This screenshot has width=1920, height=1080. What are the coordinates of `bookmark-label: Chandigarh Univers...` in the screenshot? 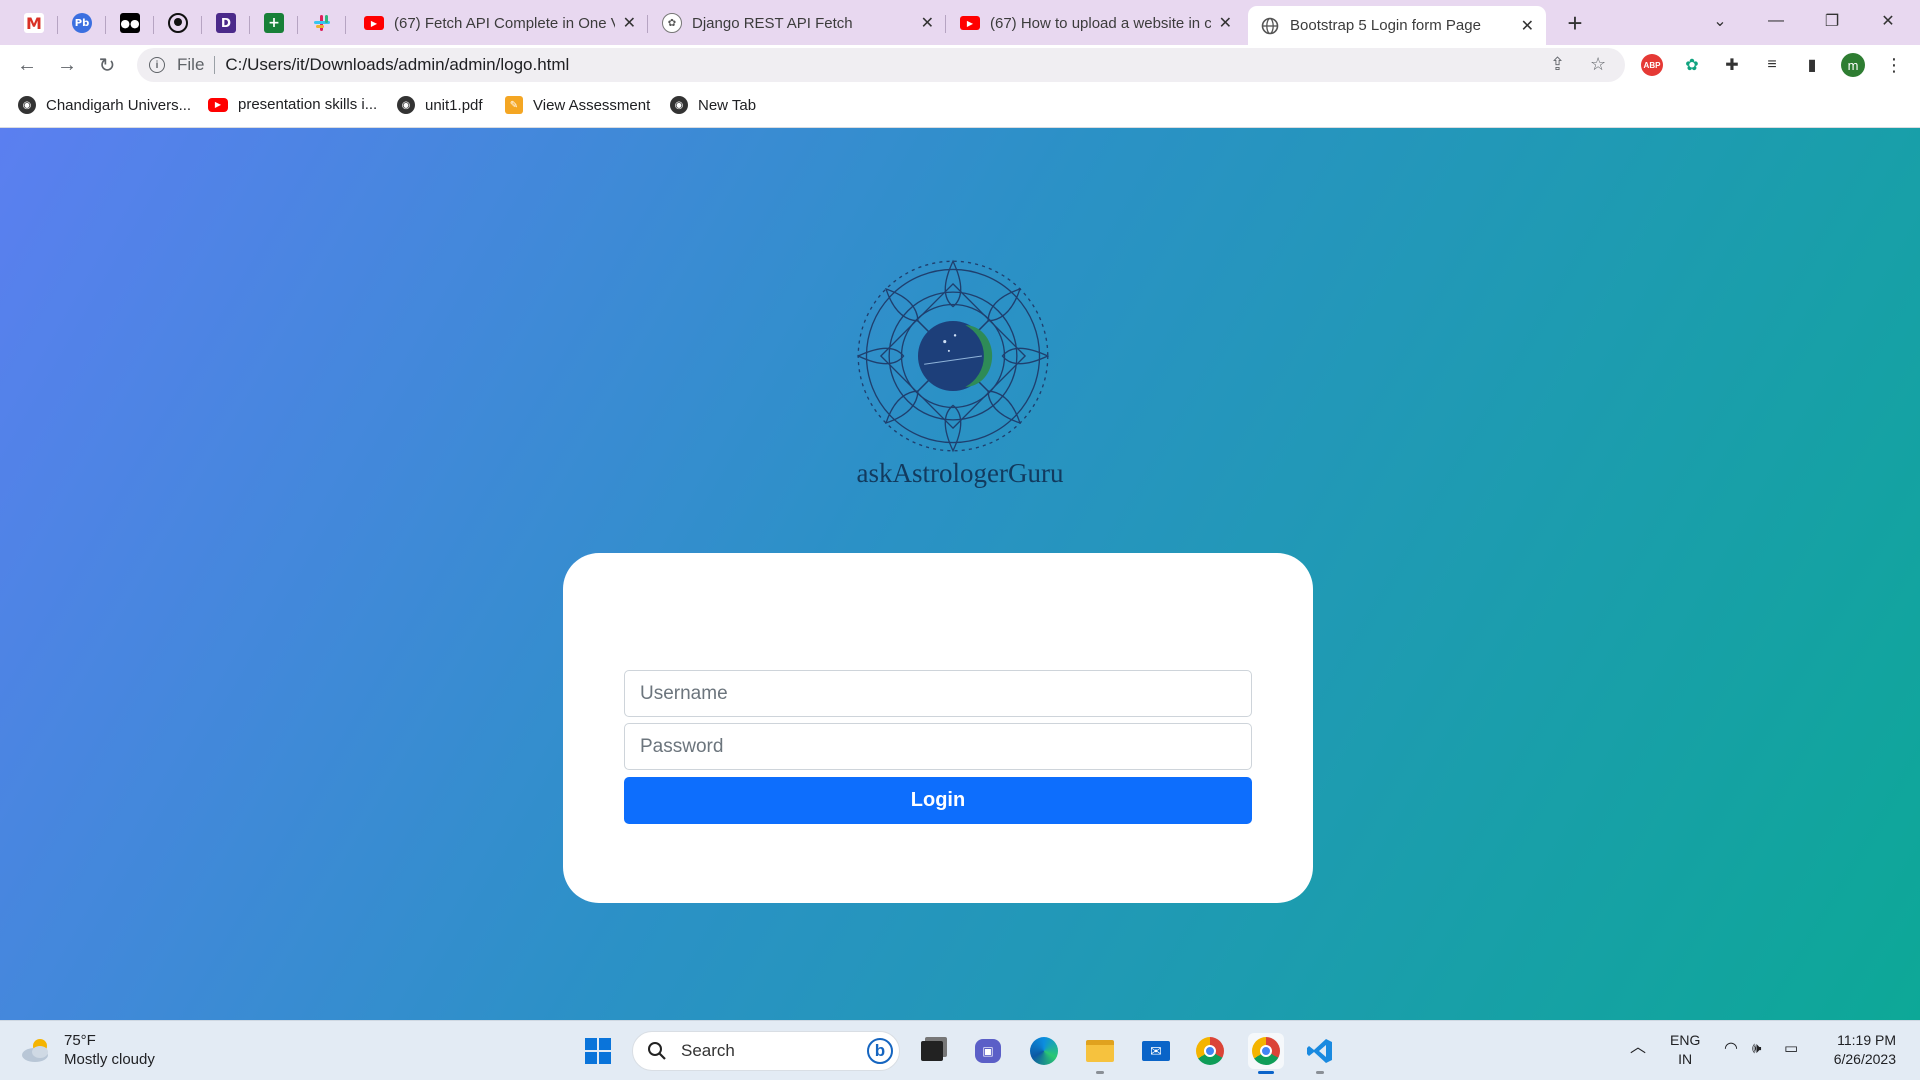 It's located at (119, 105).